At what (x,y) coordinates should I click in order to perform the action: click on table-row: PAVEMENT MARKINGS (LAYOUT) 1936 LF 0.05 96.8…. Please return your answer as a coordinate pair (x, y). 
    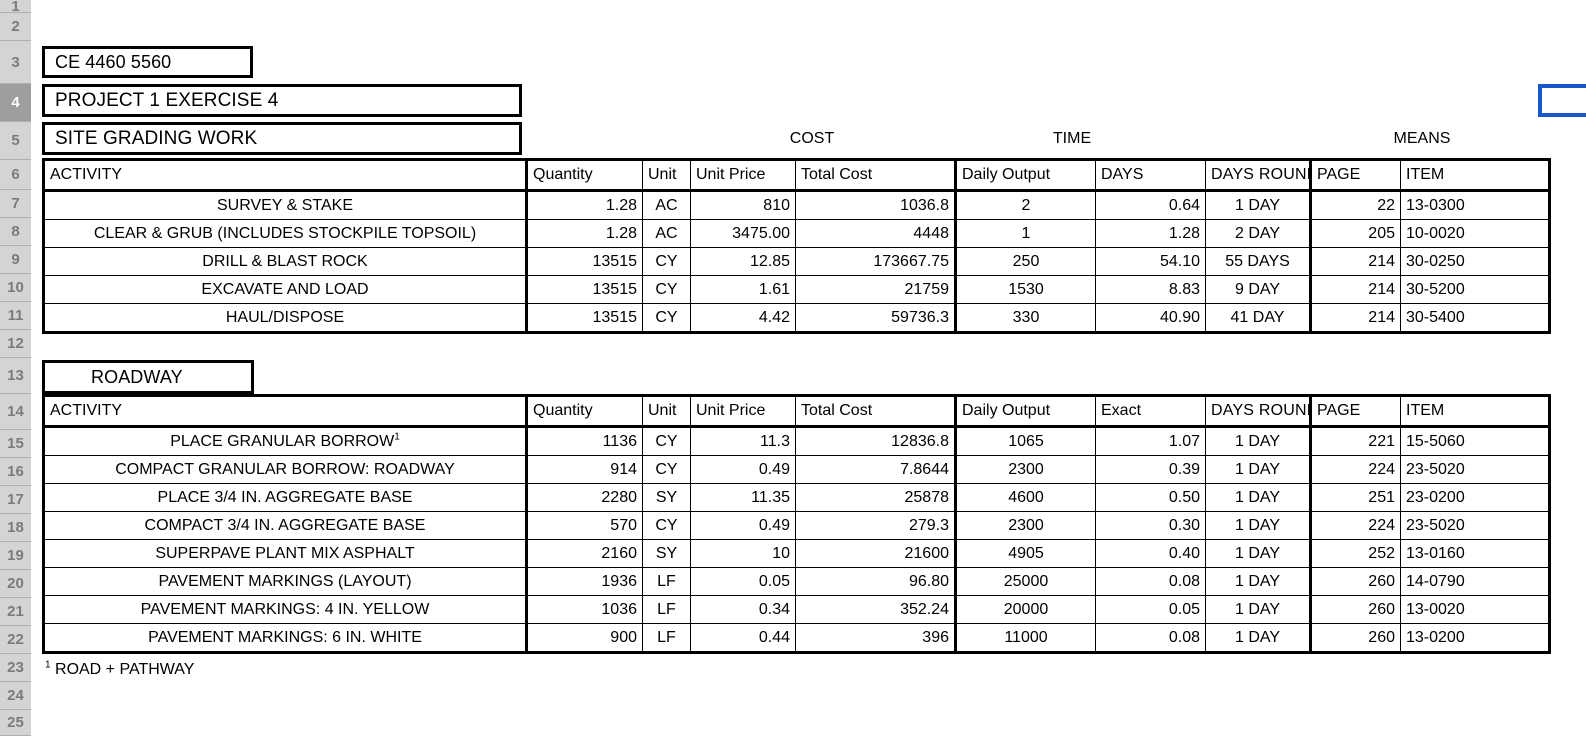
    Looking at the image, I should click on (796, 581).